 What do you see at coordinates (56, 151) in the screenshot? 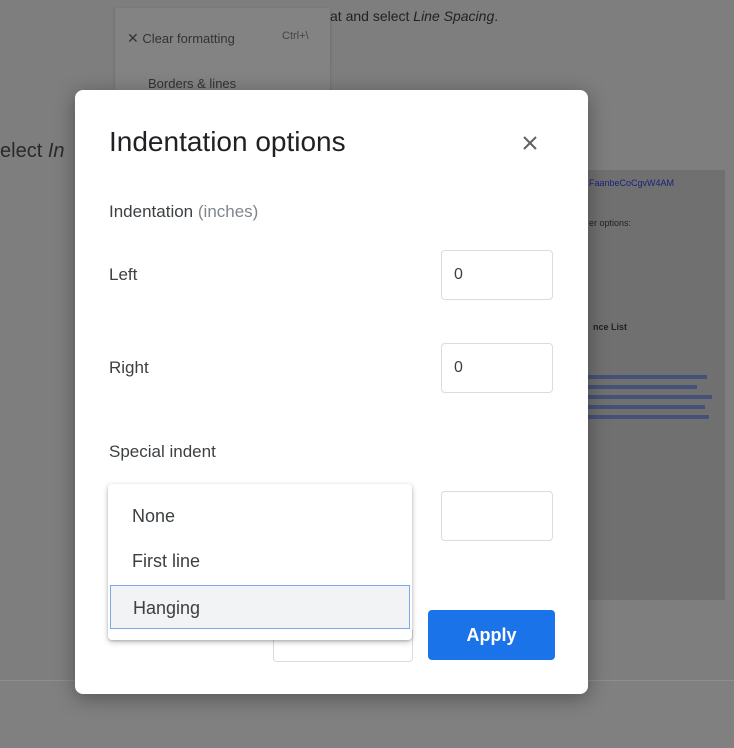
I see `select-text-italic: In` at bounding box center [56, 151].